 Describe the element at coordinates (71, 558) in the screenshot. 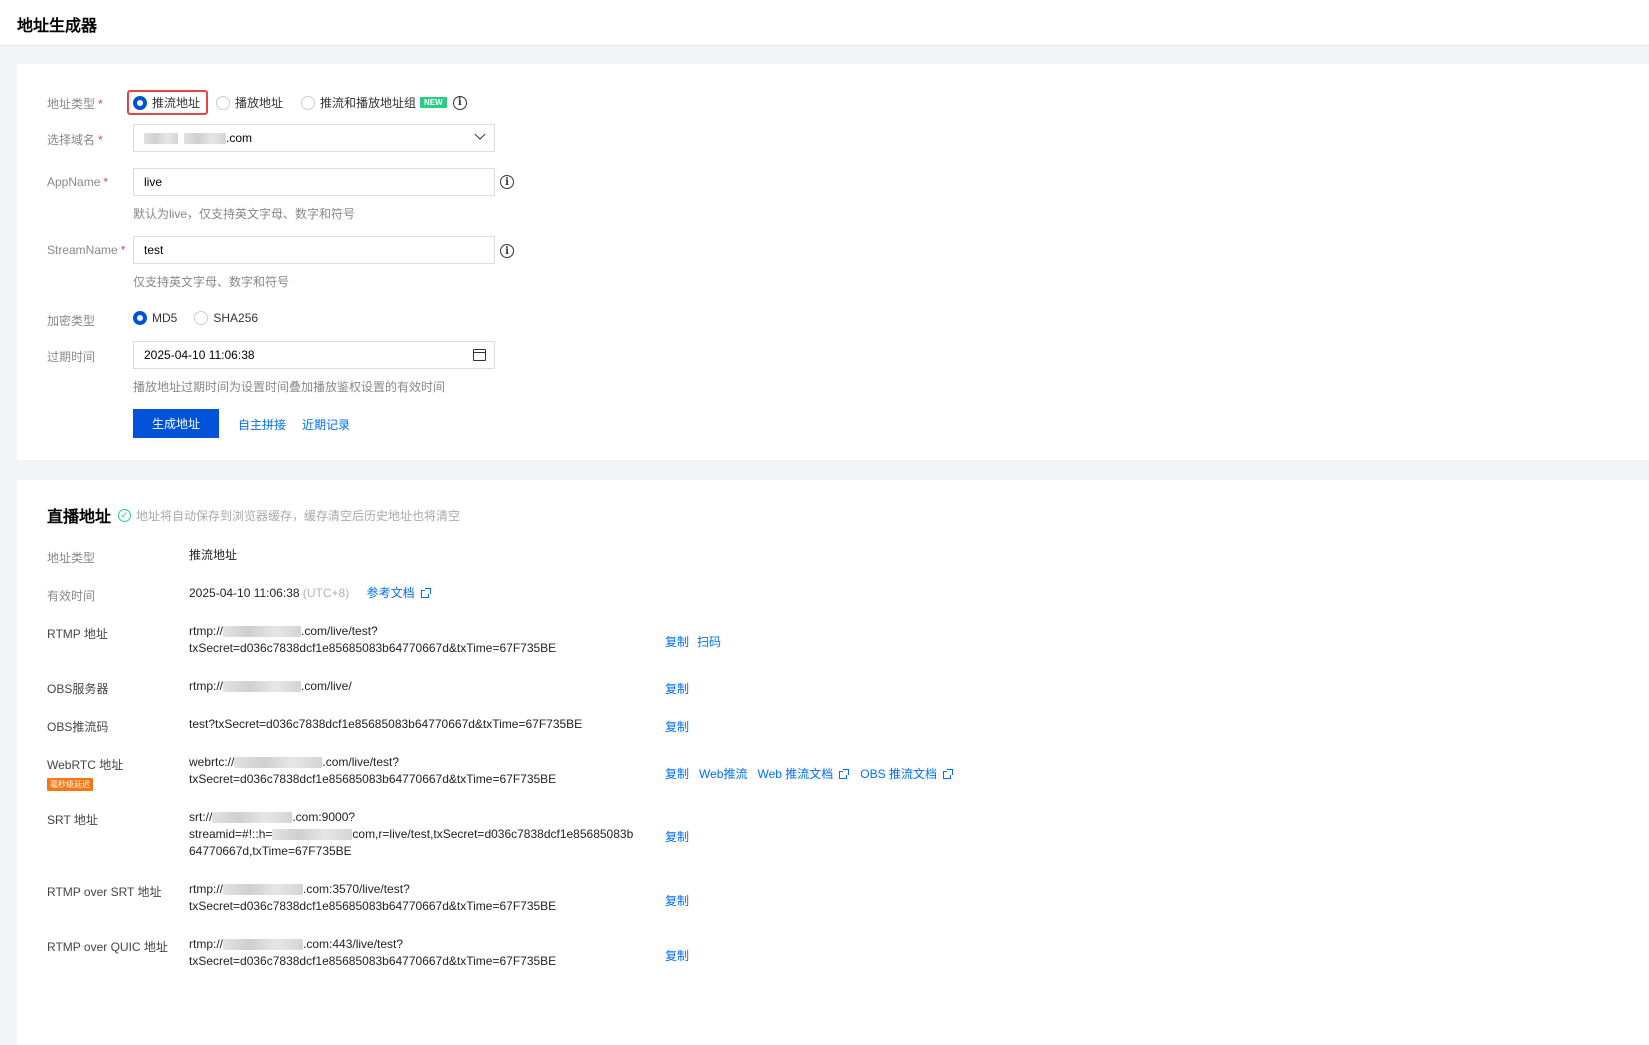

I see `result-address-type-label: 地址类型` at that location.